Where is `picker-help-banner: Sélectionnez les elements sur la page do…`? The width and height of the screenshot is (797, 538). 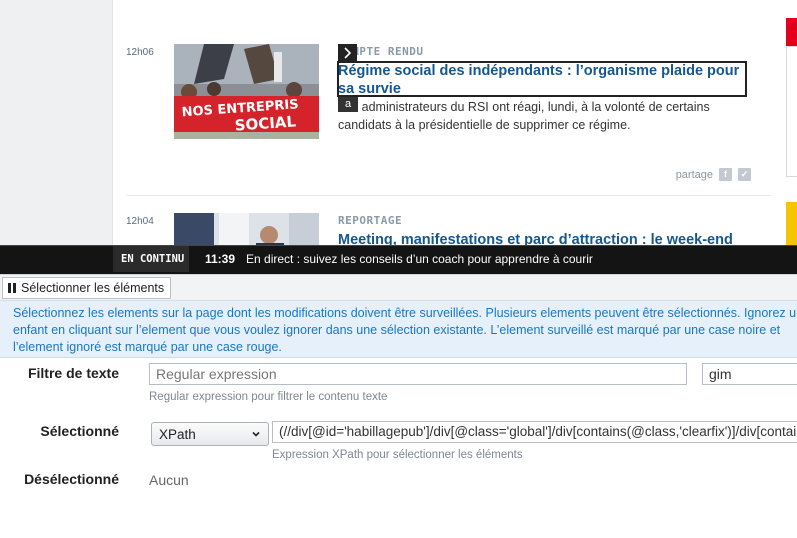
picker-help-banner: Sélectionnez les elements sur la page do… is located at coordinates (398, 329).